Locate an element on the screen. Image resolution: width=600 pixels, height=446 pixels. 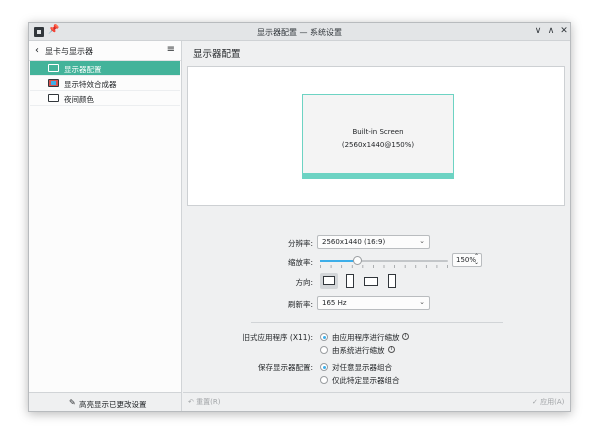
reset-button: ↶ 重置(R) is located at coordinates (204, 403).